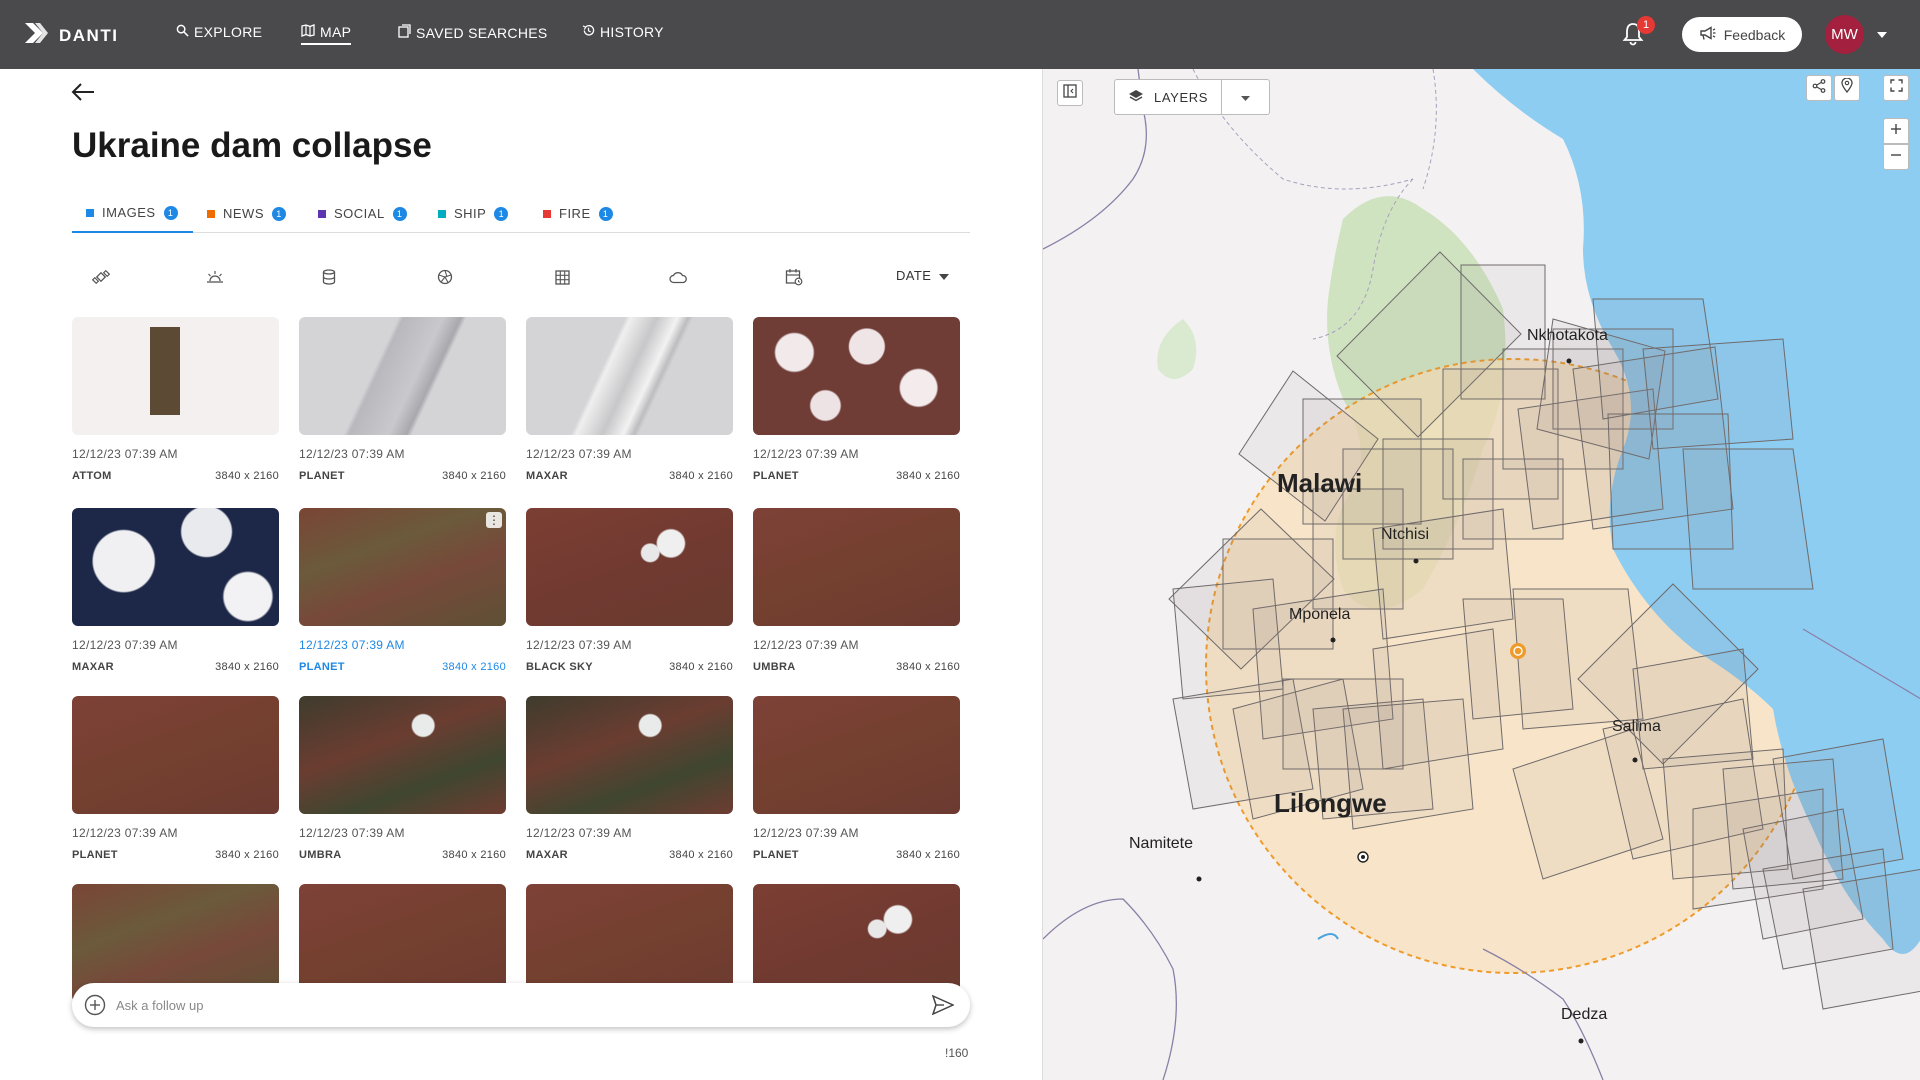 Image resolution: width=1920 pixels, height=1080 pixels. I want to click on image-provider: PLANET, so click(322, 667).